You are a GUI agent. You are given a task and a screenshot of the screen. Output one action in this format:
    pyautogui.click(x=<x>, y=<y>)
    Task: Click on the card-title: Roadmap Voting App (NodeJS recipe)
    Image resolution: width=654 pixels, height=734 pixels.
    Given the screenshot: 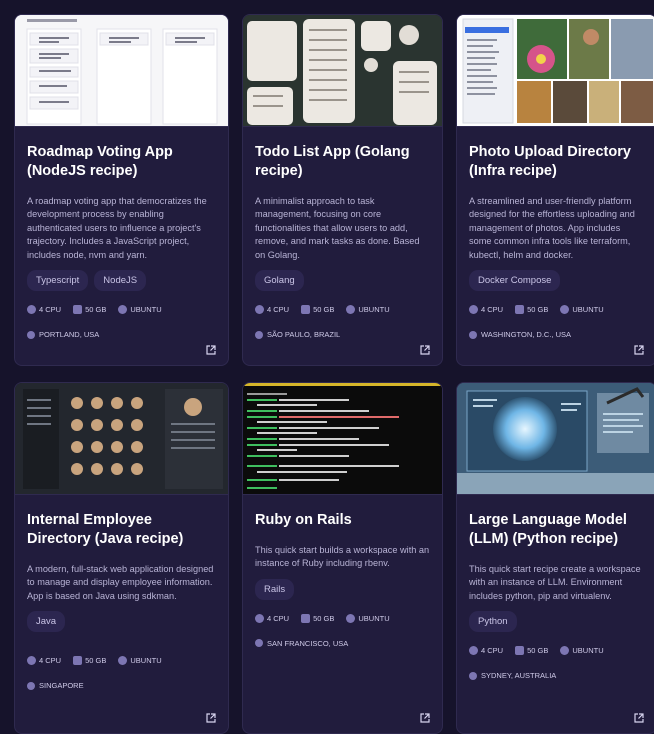 What is the action you would take?
    pyautogui.click(x=100, y=161)
    